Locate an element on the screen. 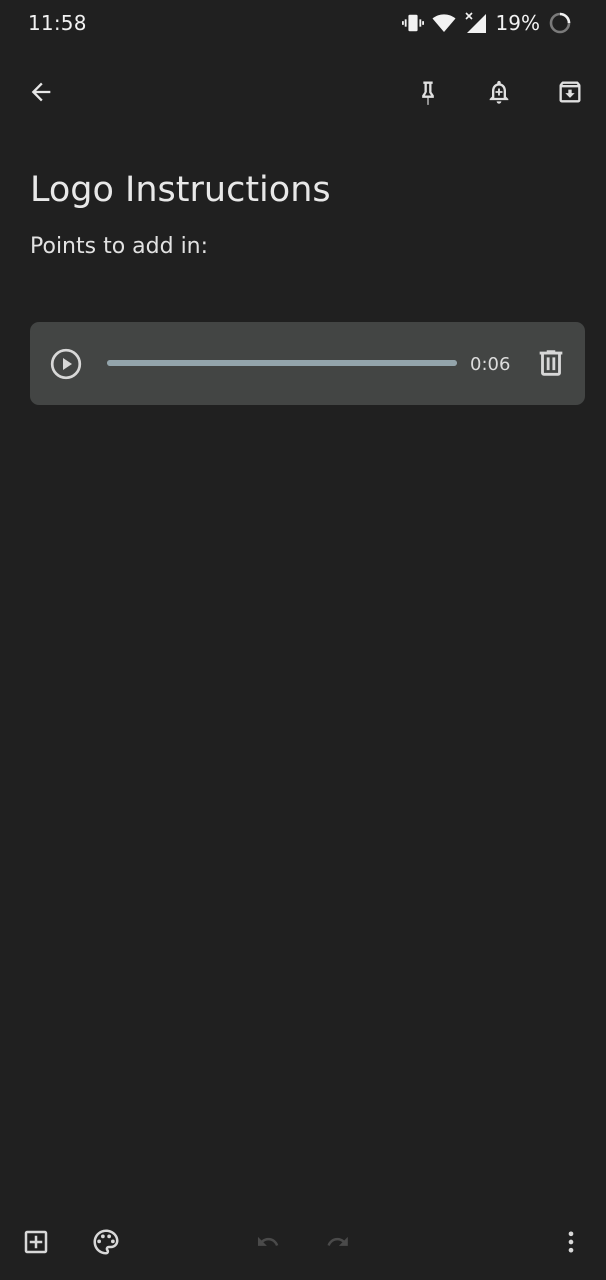 The height and width of the screenshot is (1280, 606). palette-icon is located at coordinates (106, 1244).